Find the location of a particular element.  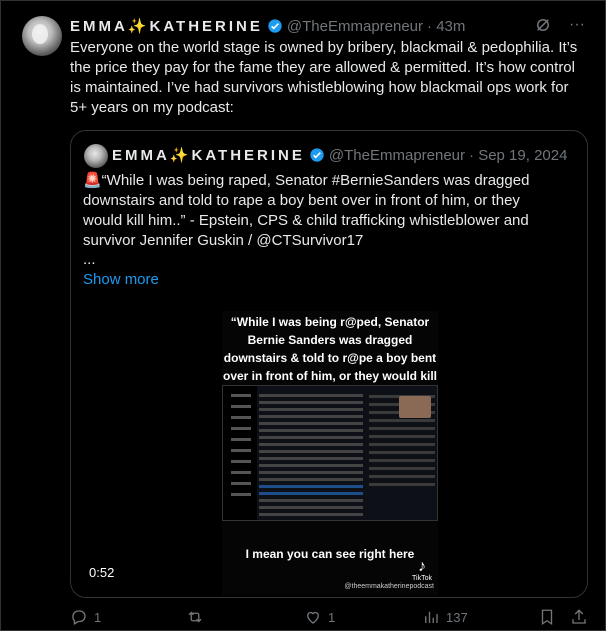

quoted-handle: @TheEmmapreneur is located at coordinates (397, 155).